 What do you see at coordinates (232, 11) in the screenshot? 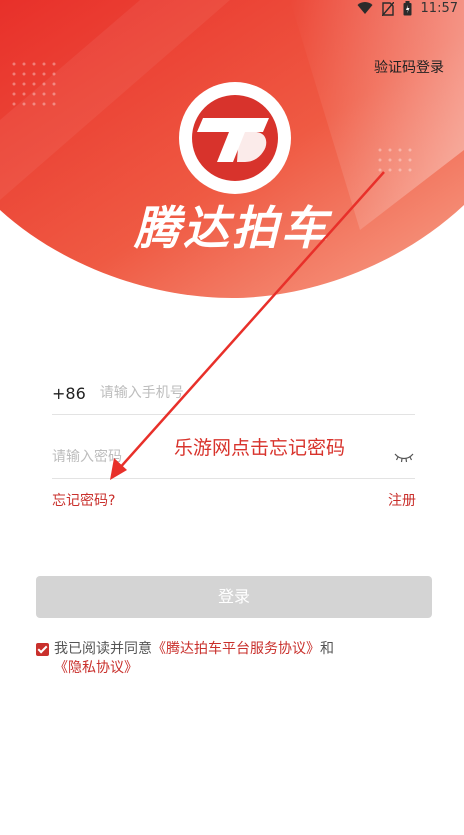
I see `status-bar: 11:57` at bounding box center [232, 11].